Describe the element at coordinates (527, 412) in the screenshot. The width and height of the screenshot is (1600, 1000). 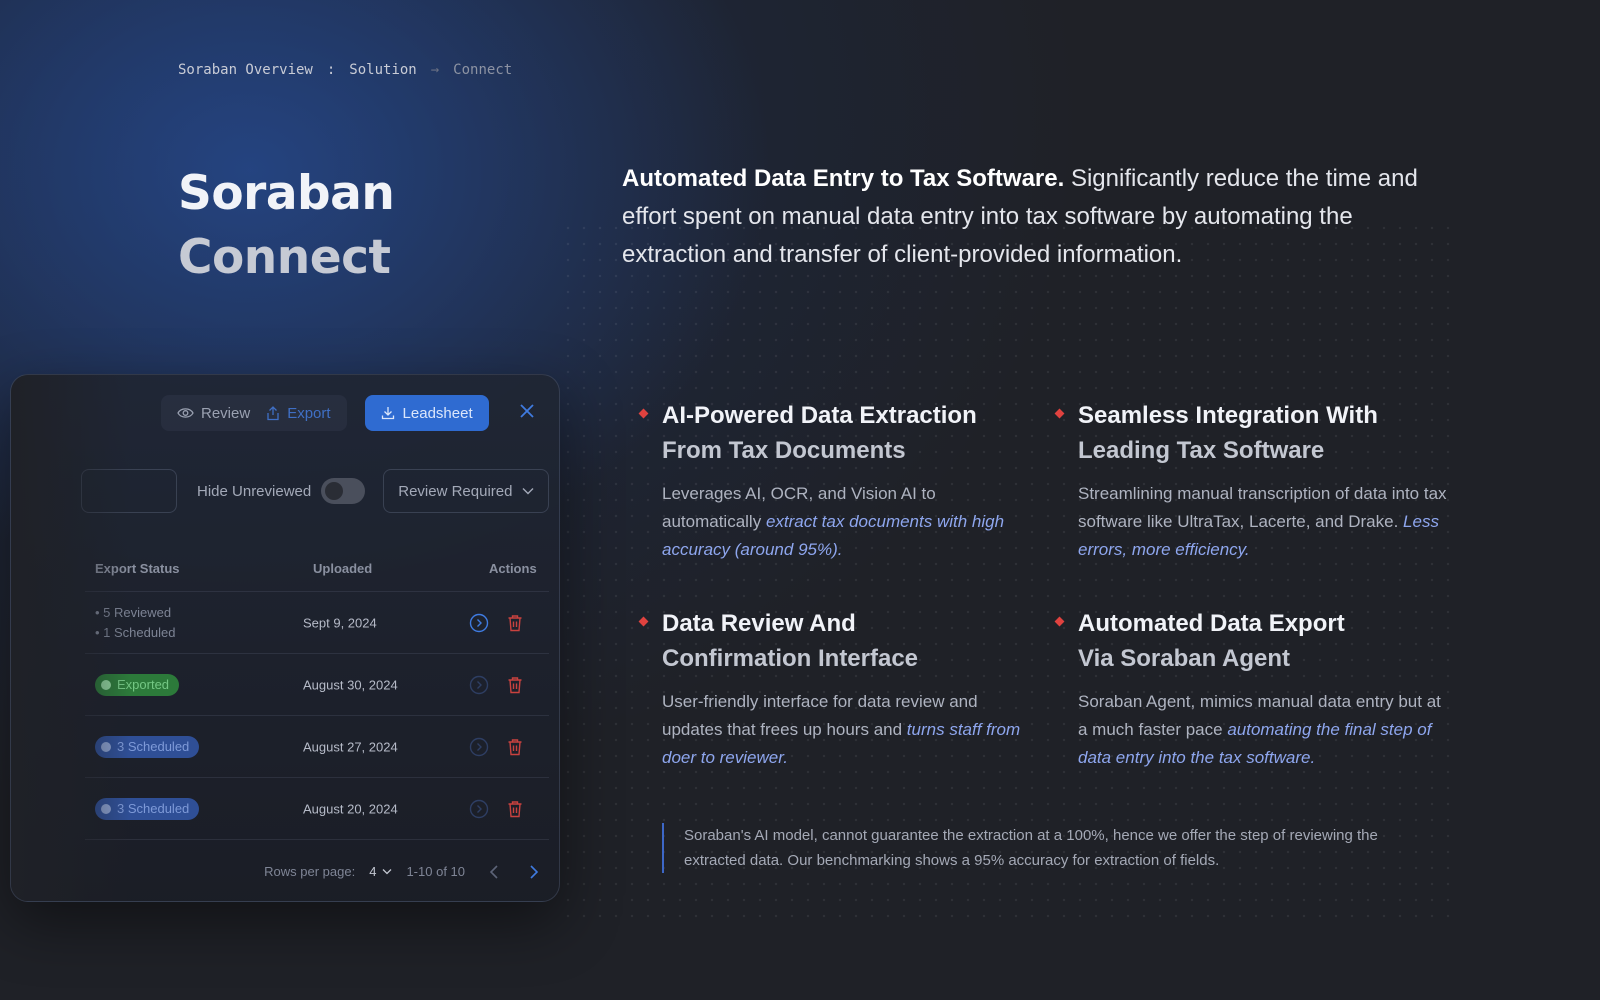
I see `close-icon` at that location.